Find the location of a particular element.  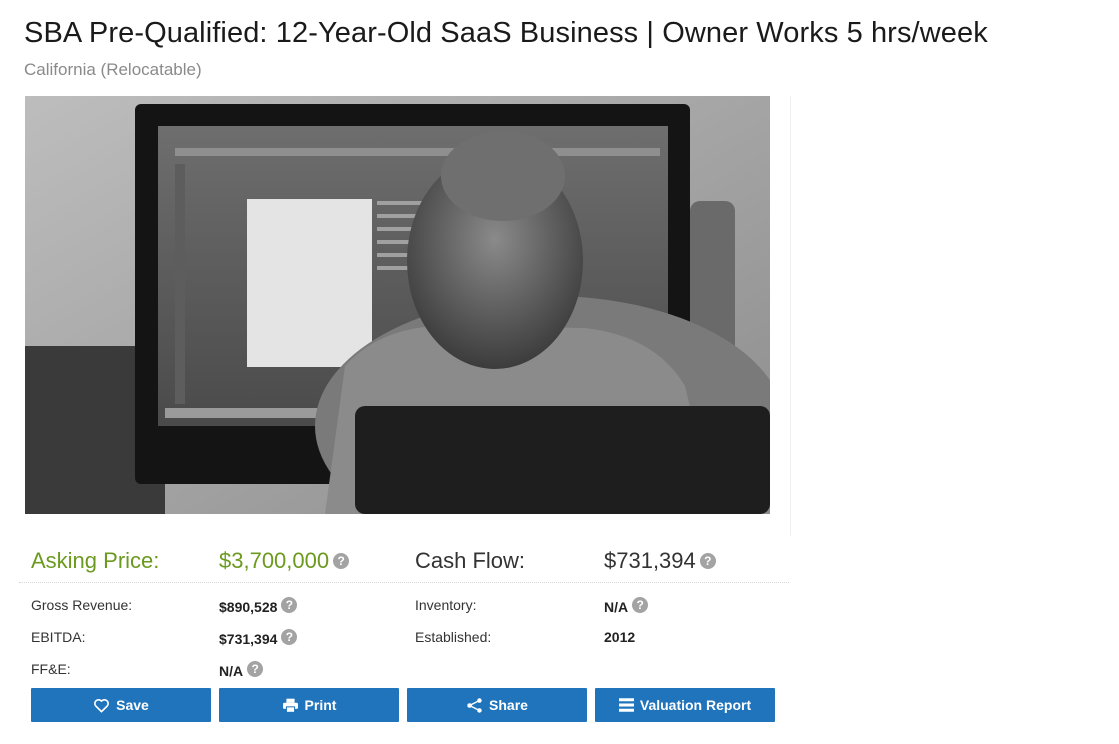

inventory-value: N/A? is located at coordinates (626, 606).